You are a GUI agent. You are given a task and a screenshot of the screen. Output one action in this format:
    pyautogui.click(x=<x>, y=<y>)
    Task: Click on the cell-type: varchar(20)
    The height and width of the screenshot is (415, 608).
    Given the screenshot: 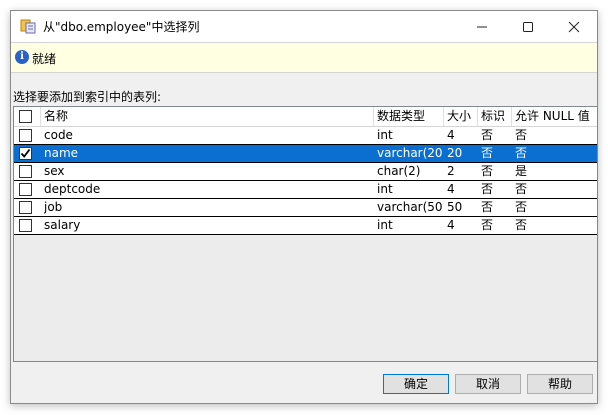 What is the action you would take?
    pyautogui.click(x=410, y=153)
    